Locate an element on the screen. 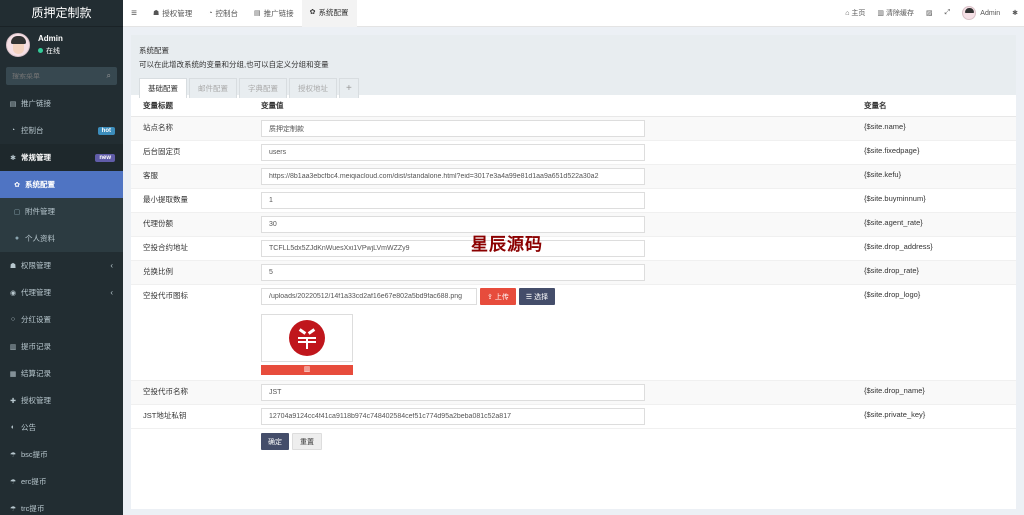 Image resolution: width=1024 pixels, height=515 pixels. table-row: 空投代币名称 {$site.drop_name} is located at coordinates (573, 393).